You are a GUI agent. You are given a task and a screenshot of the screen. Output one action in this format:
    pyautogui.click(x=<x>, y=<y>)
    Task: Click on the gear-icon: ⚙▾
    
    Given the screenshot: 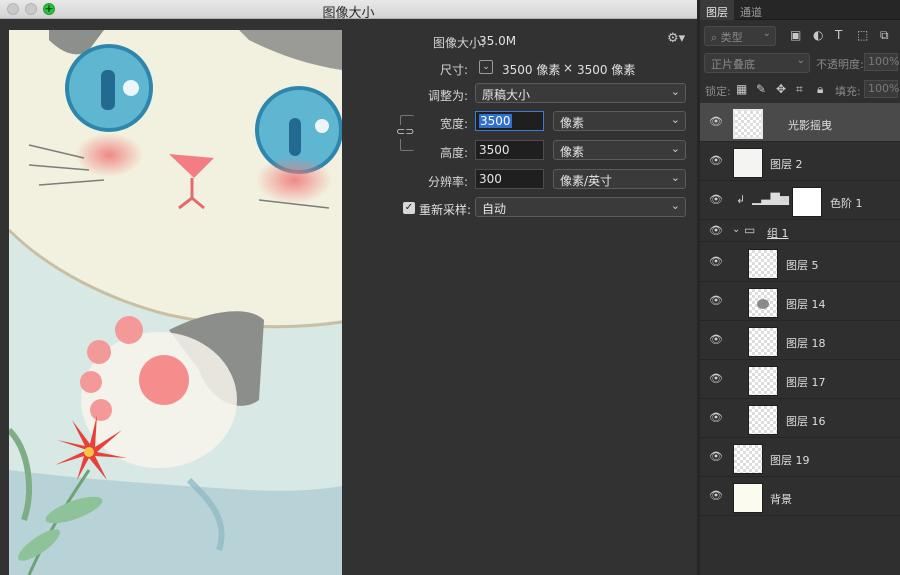 What is the action you would take?
    pyautogui.click(x=676, y=38)
    